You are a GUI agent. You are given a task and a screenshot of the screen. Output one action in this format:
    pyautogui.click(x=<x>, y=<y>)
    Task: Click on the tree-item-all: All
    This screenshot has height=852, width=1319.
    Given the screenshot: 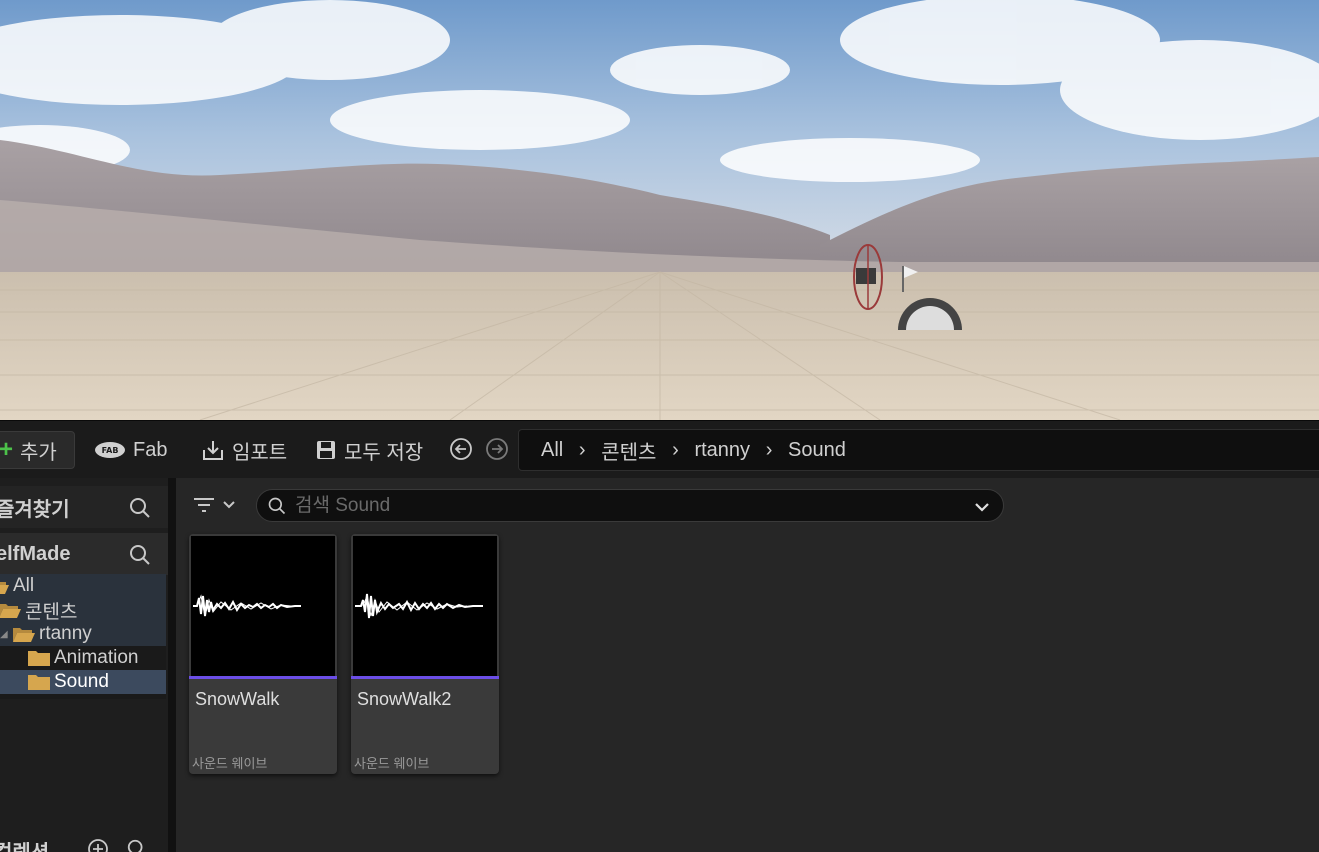 What is the action you would take?
    pyautogui.click(x=83, y=586)
    